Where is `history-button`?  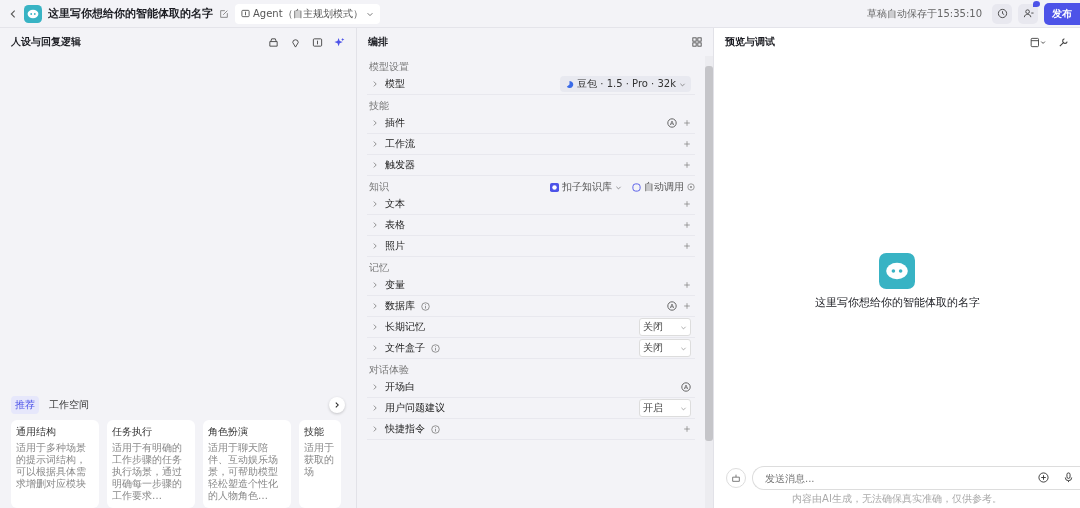 history-button is located at coordinates (1002, 13).